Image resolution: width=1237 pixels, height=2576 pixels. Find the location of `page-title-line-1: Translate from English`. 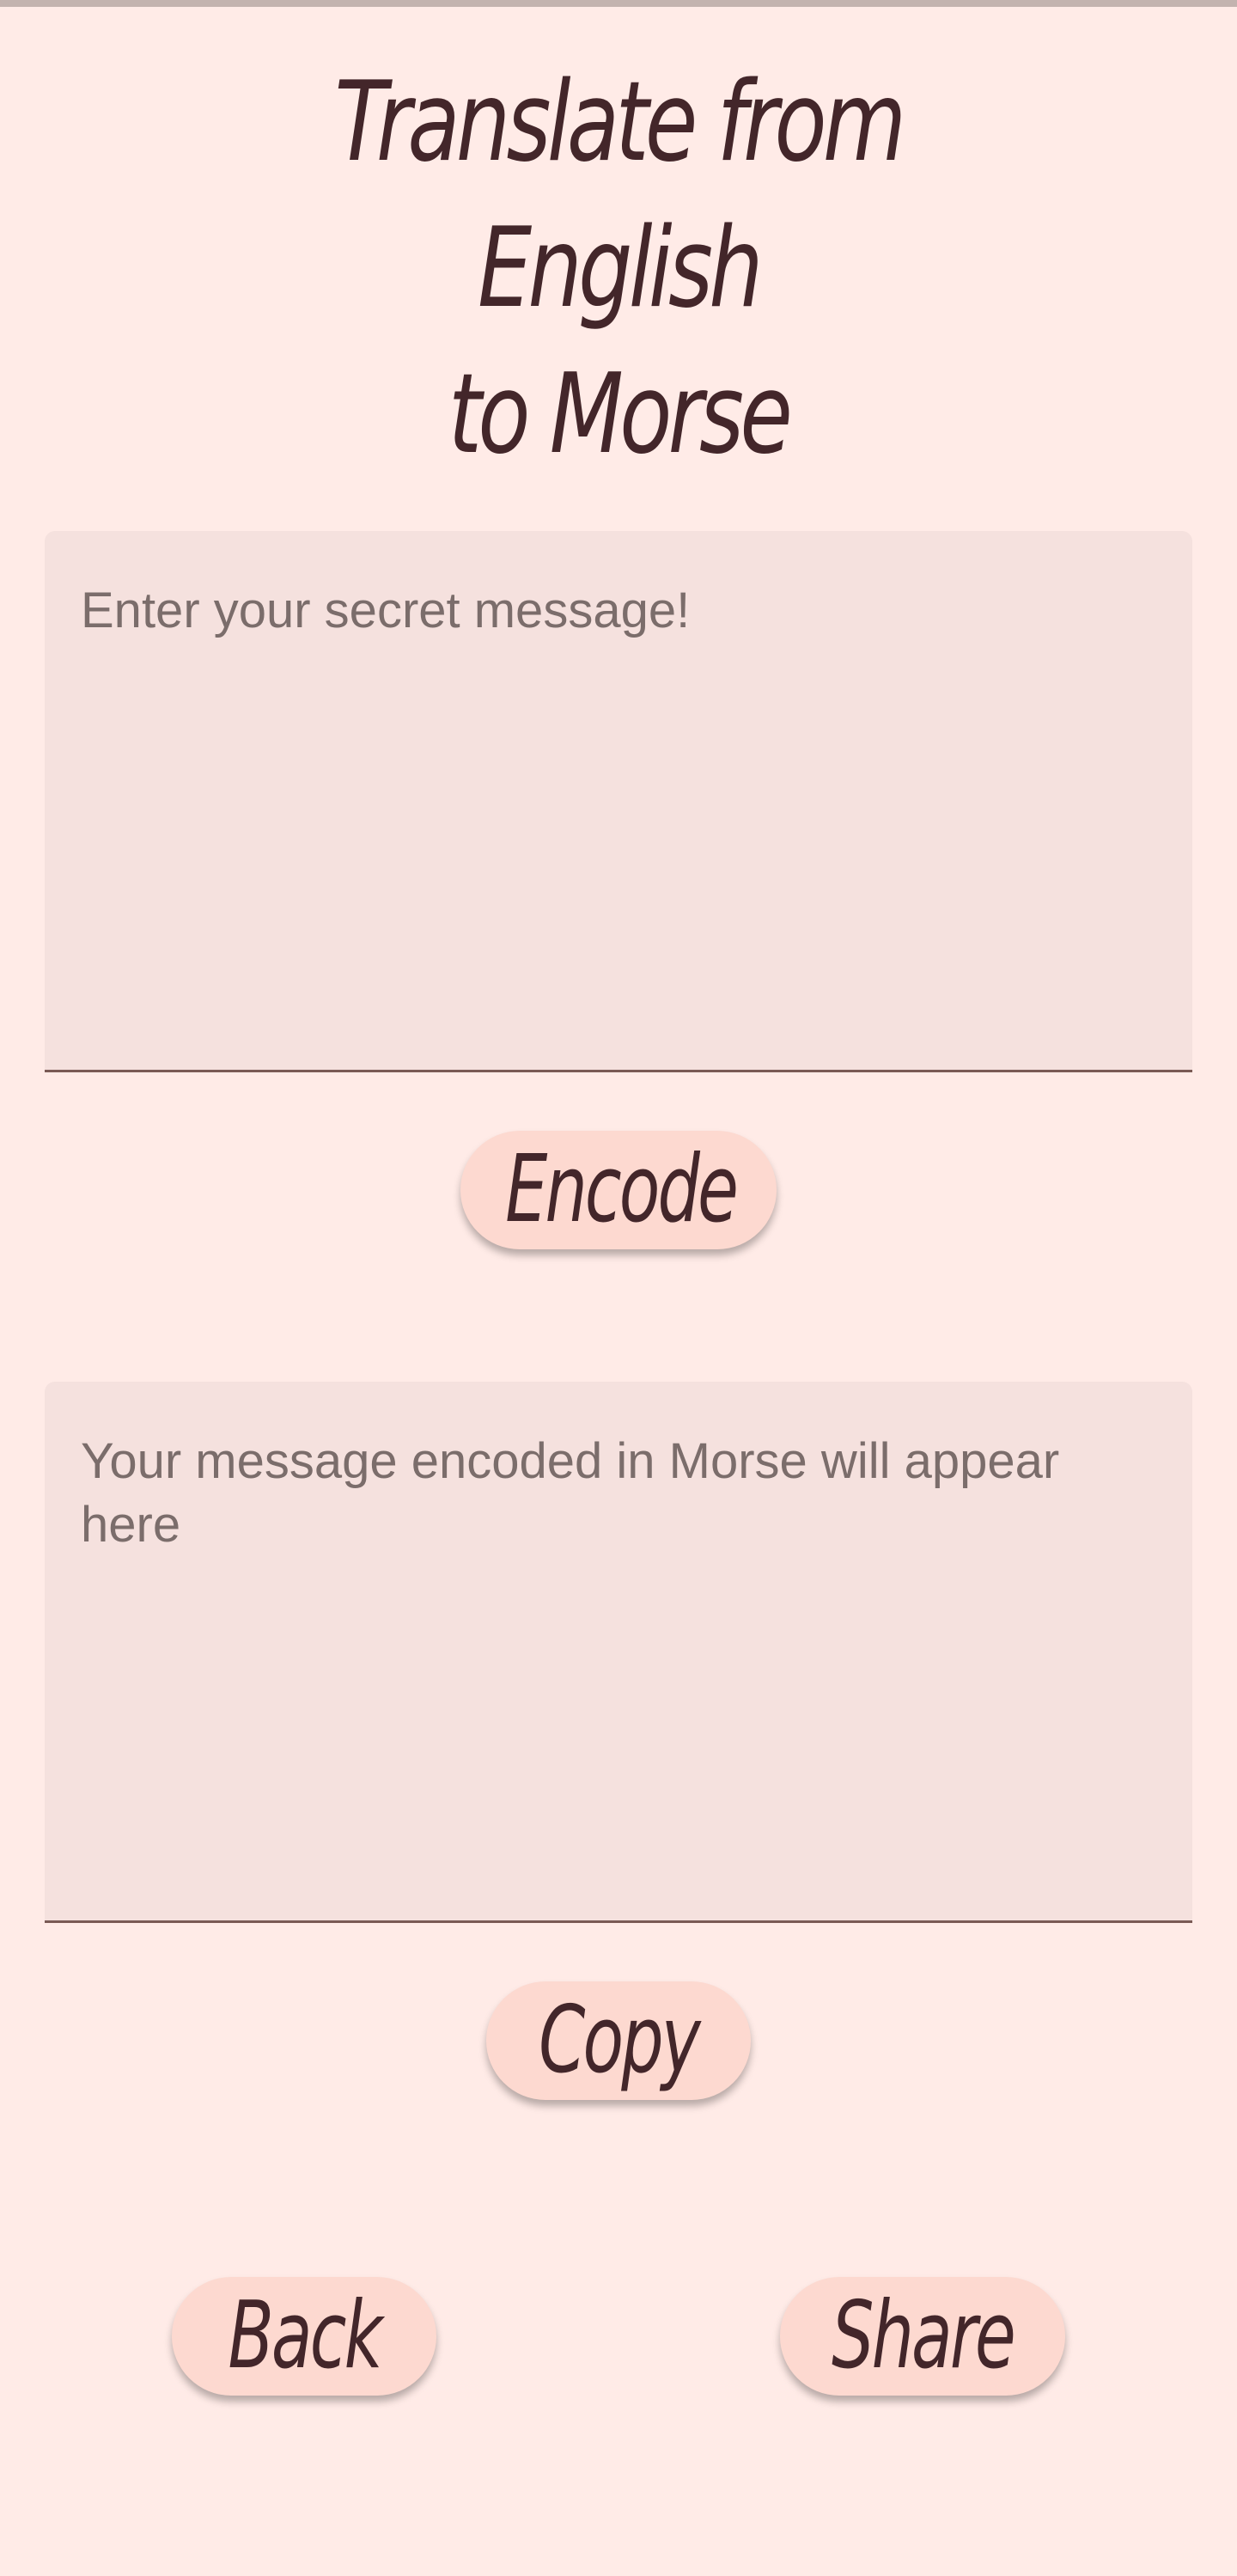

page-title-line-1: Translate from English is located at coordinates (620, 195).